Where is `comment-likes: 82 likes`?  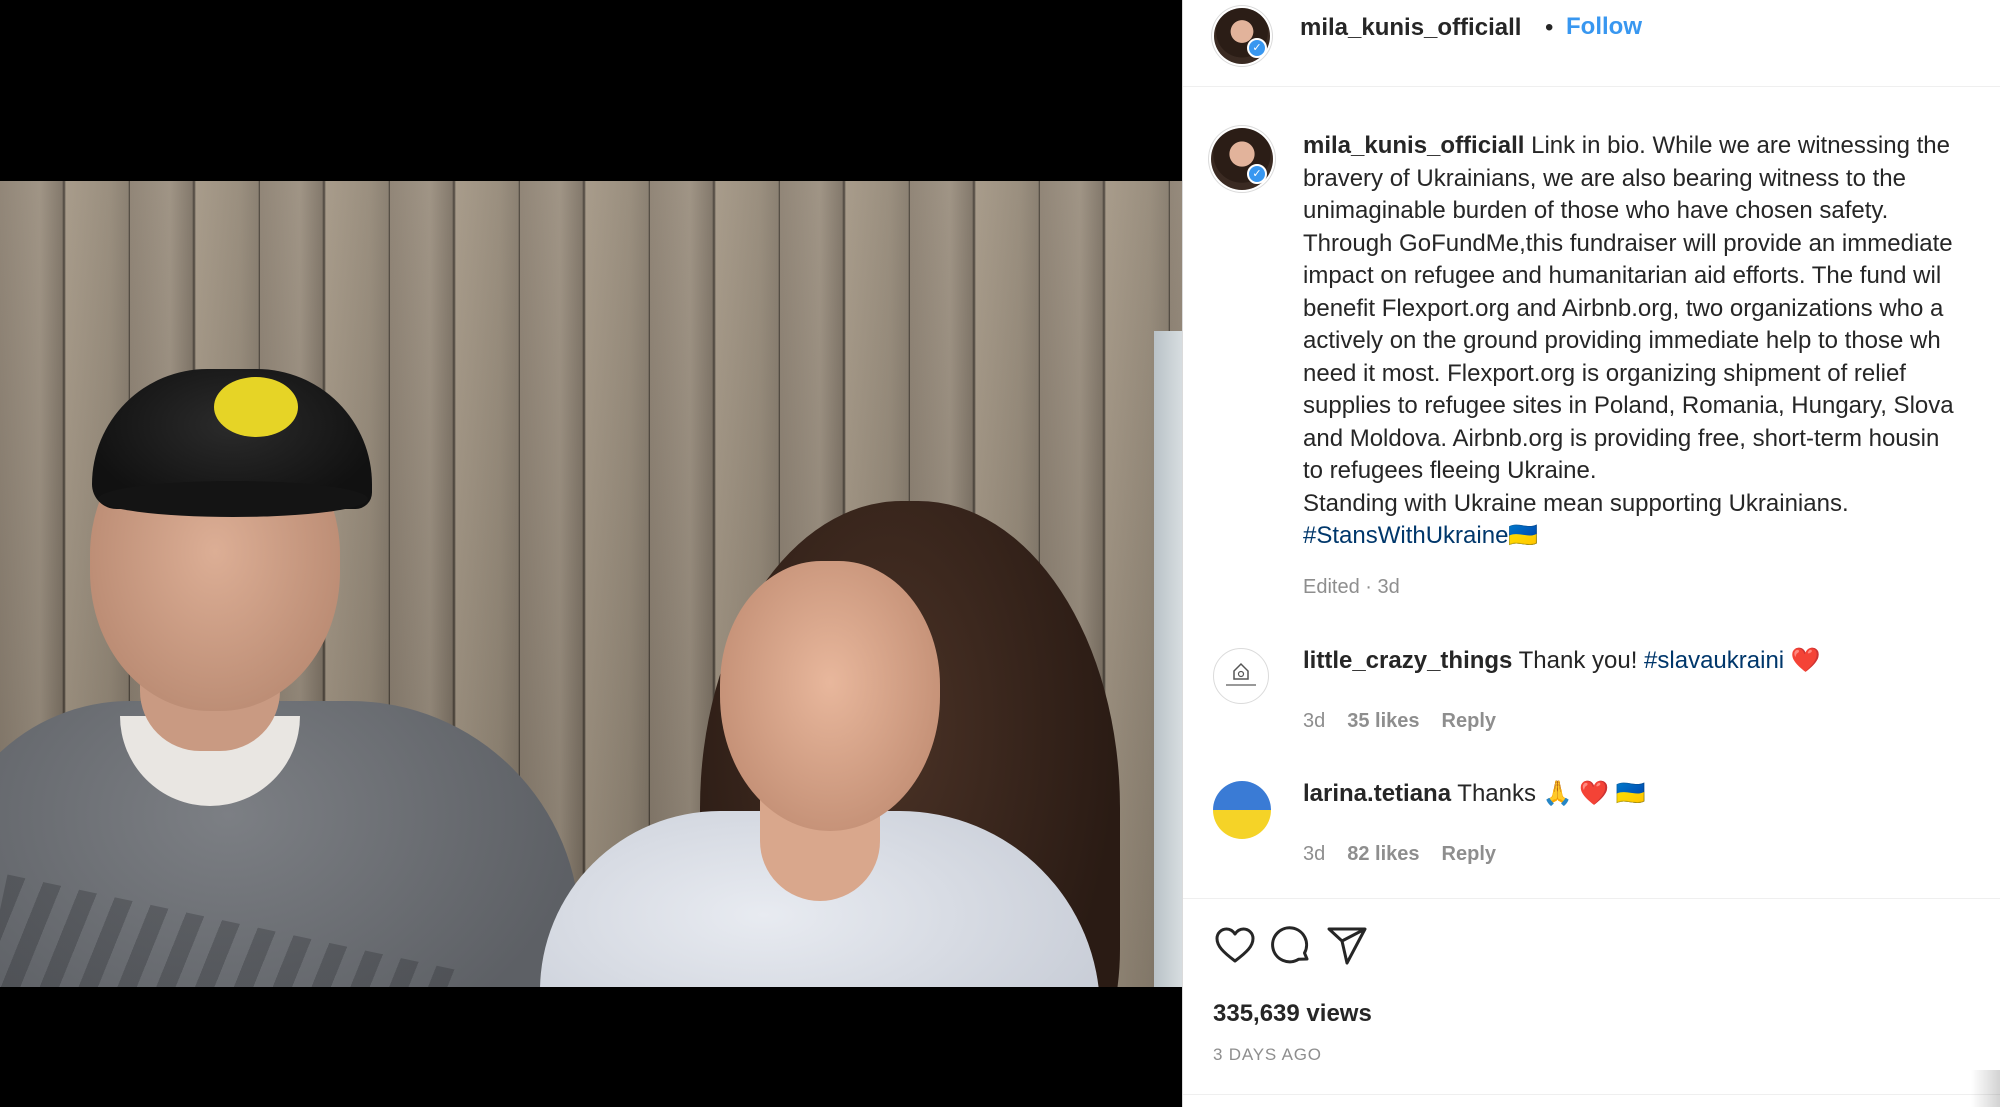 comment-likes: 82 likes is located at coordinates (1383, 854).